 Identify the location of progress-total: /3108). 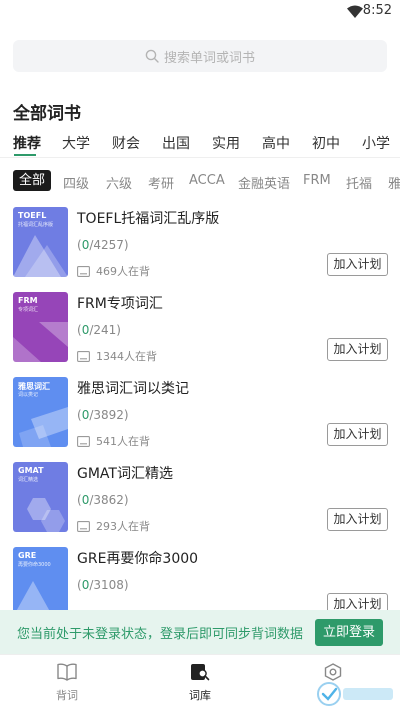
(109, 585).